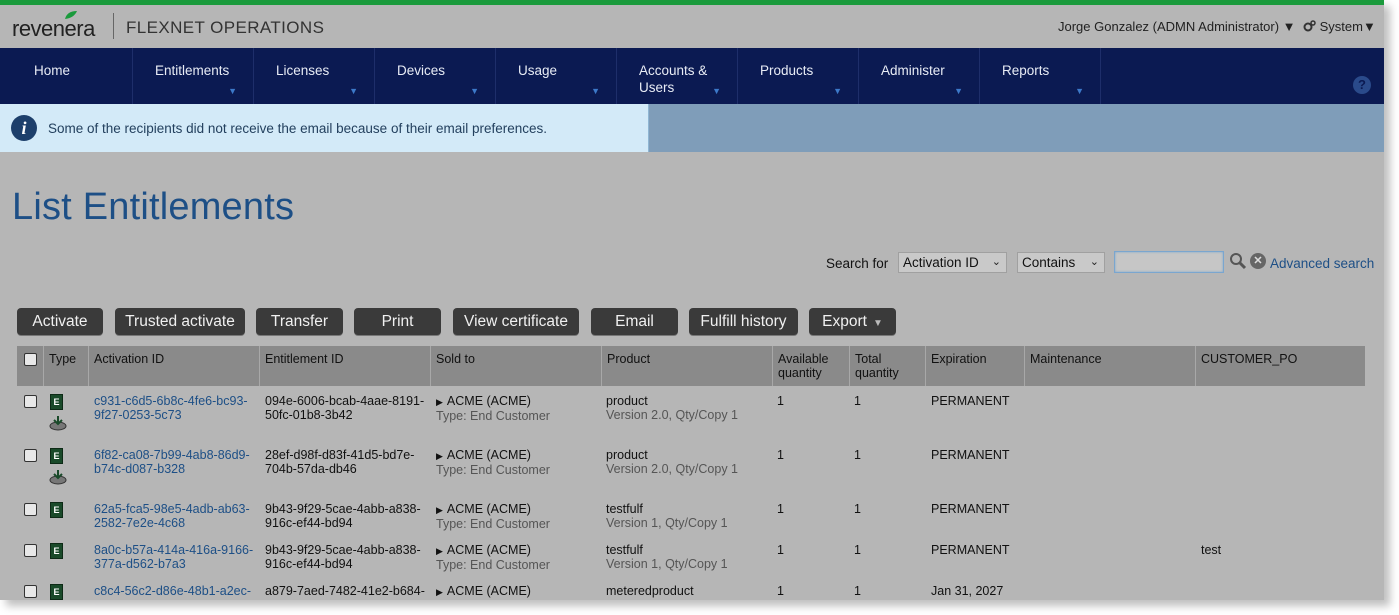  I want to click on product-name: FLEXNET OPERATIONS, so click(225, 27).